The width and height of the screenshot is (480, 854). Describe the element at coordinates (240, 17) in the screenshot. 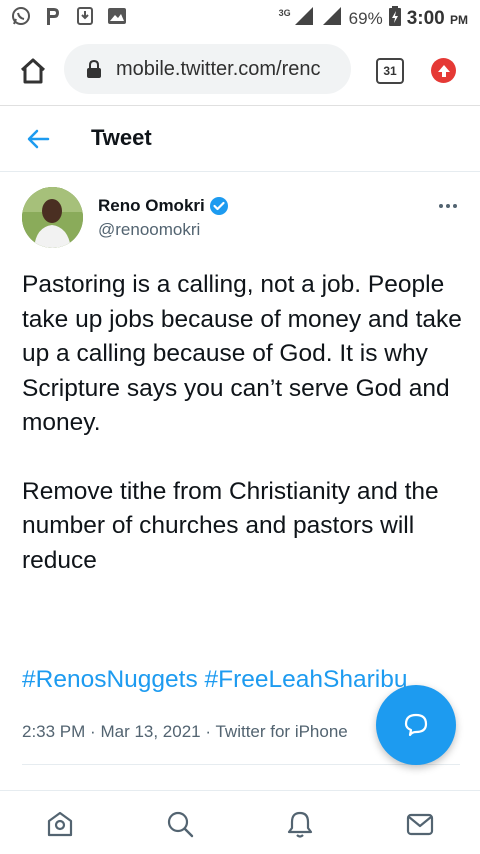

I see `status-bar: 3G 69% 3:00 PM` at that location.